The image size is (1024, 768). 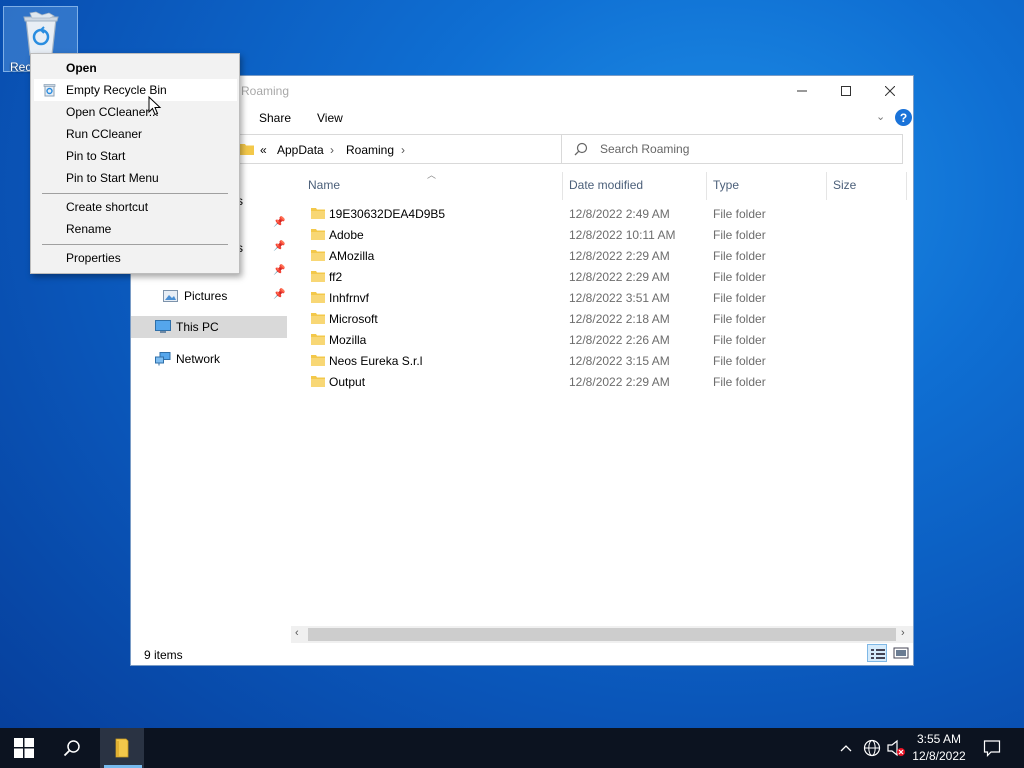 I want to click on scroll-right-arrow-icon: ›, so click(x=903, y=633).